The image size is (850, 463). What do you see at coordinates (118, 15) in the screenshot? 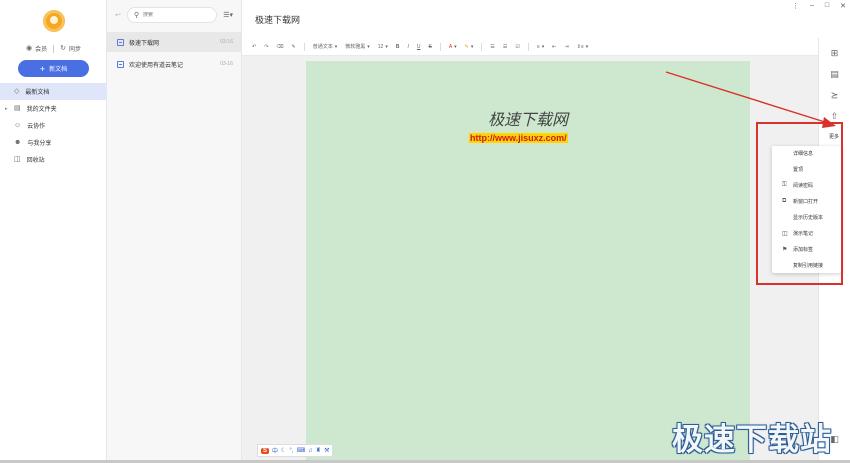
I see `back-icon: ↩` at bounding box center [118, 15].